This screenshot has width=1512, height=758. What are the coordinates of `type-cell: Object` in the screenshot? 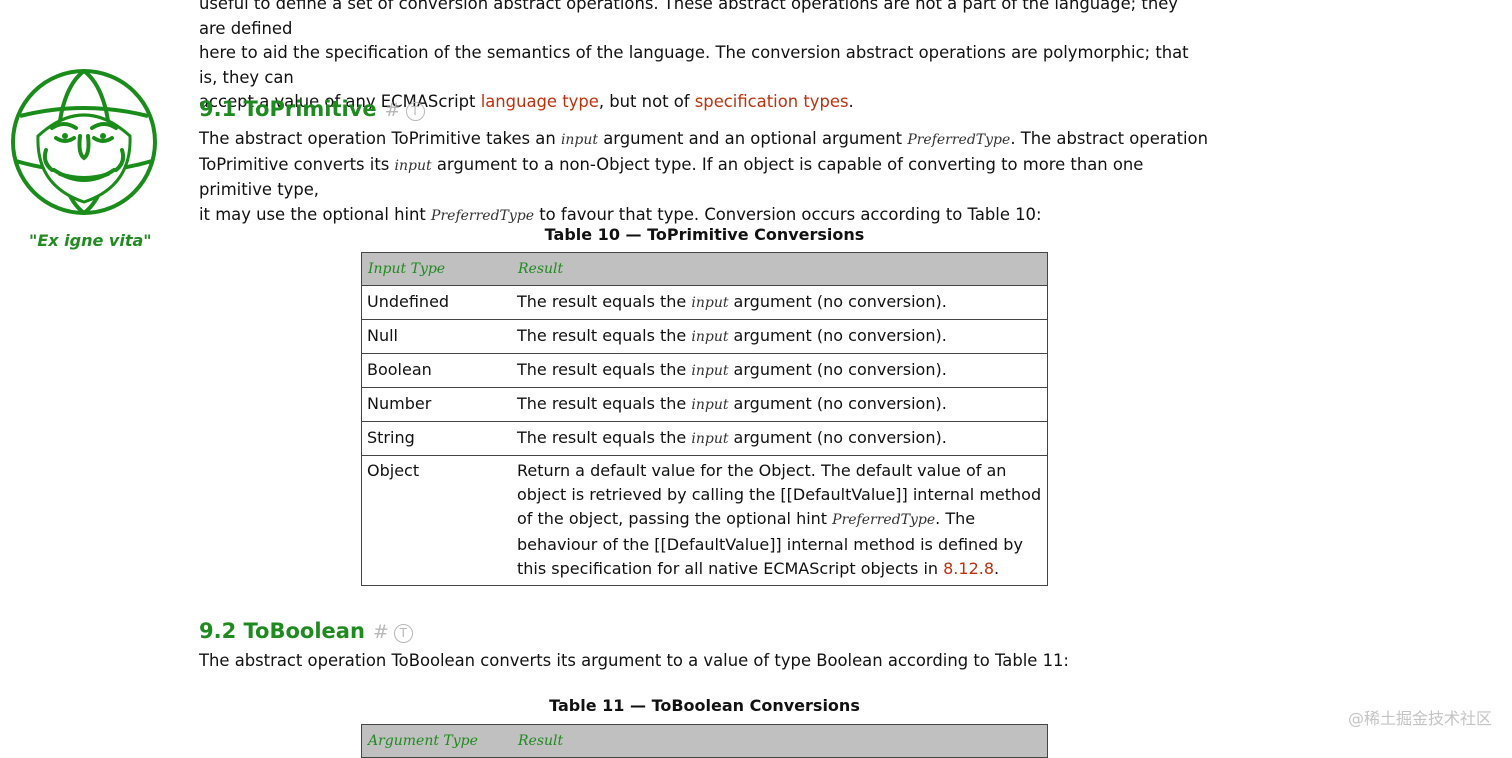 It's located at (436, 520).